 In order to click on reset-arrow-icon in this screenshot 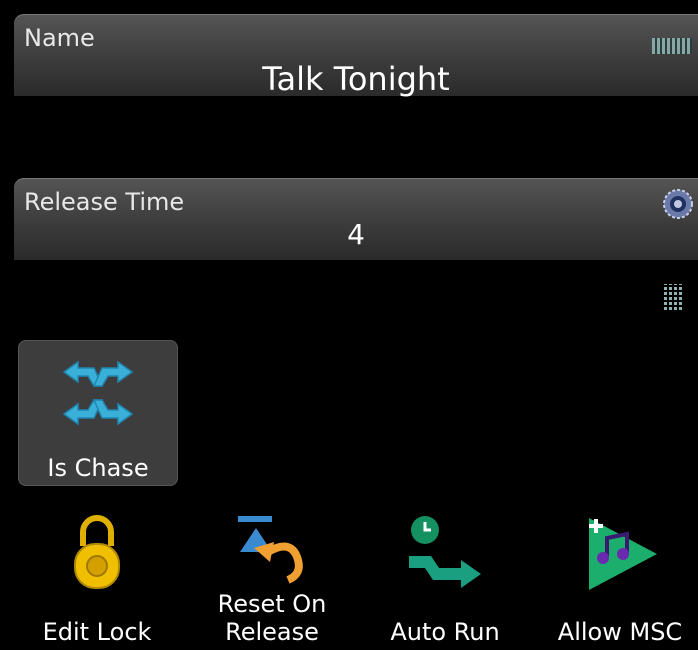, I will do `click(270, 550)`.